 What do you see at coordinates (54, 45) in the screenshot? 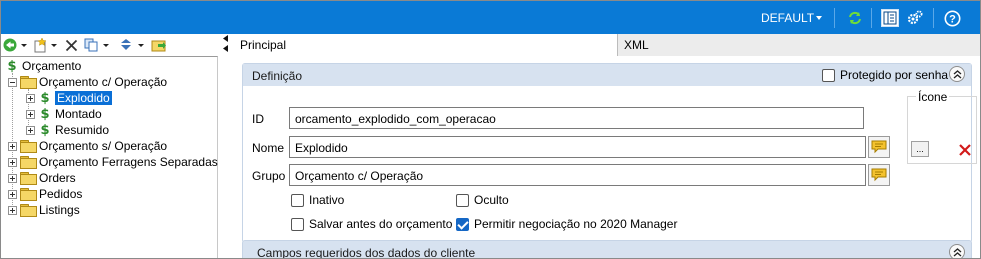
I see `new-dropdown-caret-icon` at bounding box center [54, 45].